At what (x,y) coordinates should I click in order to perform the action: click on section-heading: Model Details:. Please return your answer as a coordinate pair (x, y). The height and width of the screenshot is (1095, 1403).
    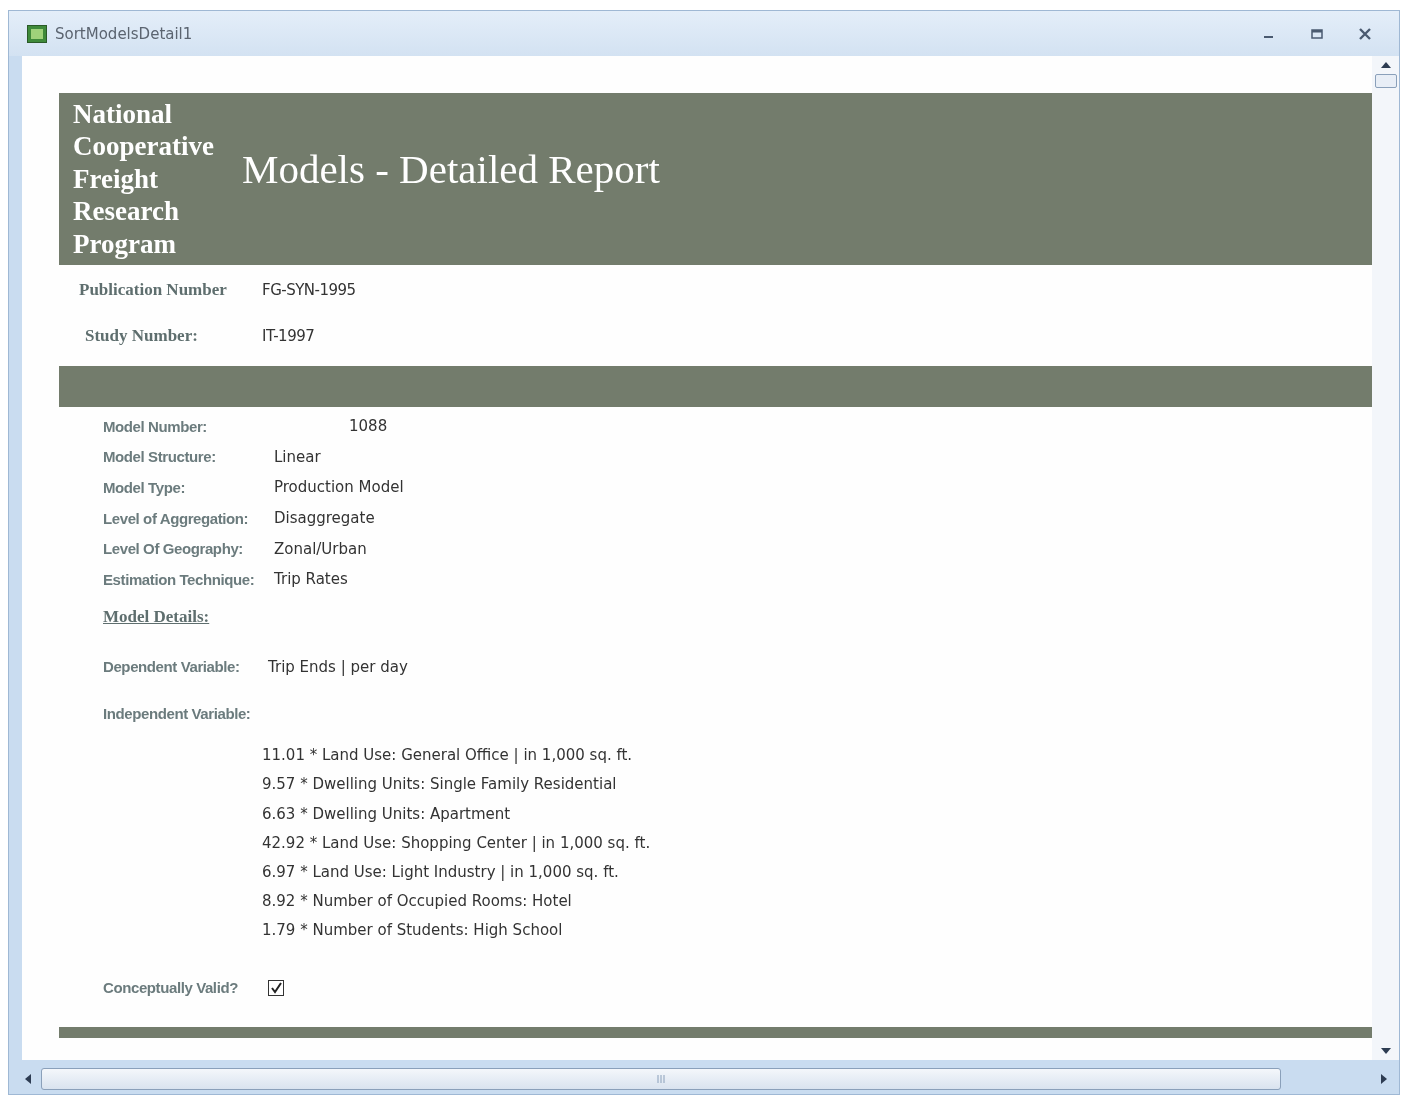
    Looking at the image, I should click on (156, 616).